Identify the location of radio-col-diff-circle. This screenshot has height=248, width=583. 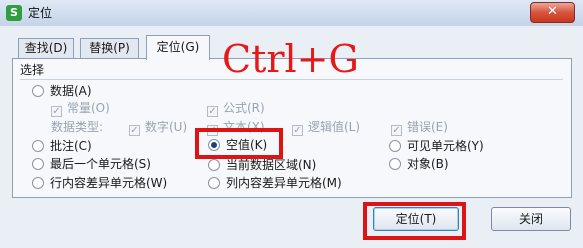
(214, 183).